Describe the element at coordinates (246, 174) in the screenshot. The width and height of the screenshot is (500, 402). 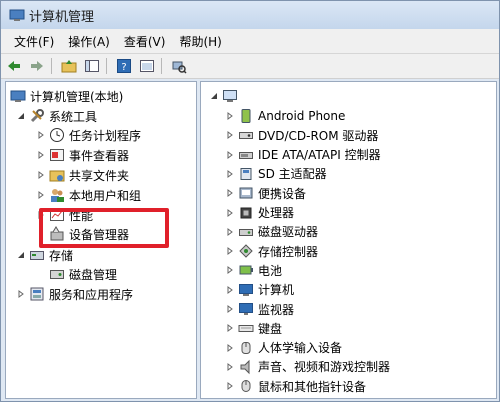
I see `sd-adapter-icon` at that location.